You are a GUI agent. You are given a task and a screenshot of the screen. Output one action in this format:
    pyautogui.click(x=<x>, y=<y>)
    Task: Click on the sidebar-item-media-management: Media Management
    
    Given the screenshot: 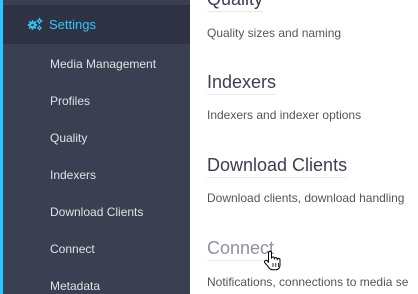 What is the action you would take?
    pyautogui.click(x=103, y=64)
    